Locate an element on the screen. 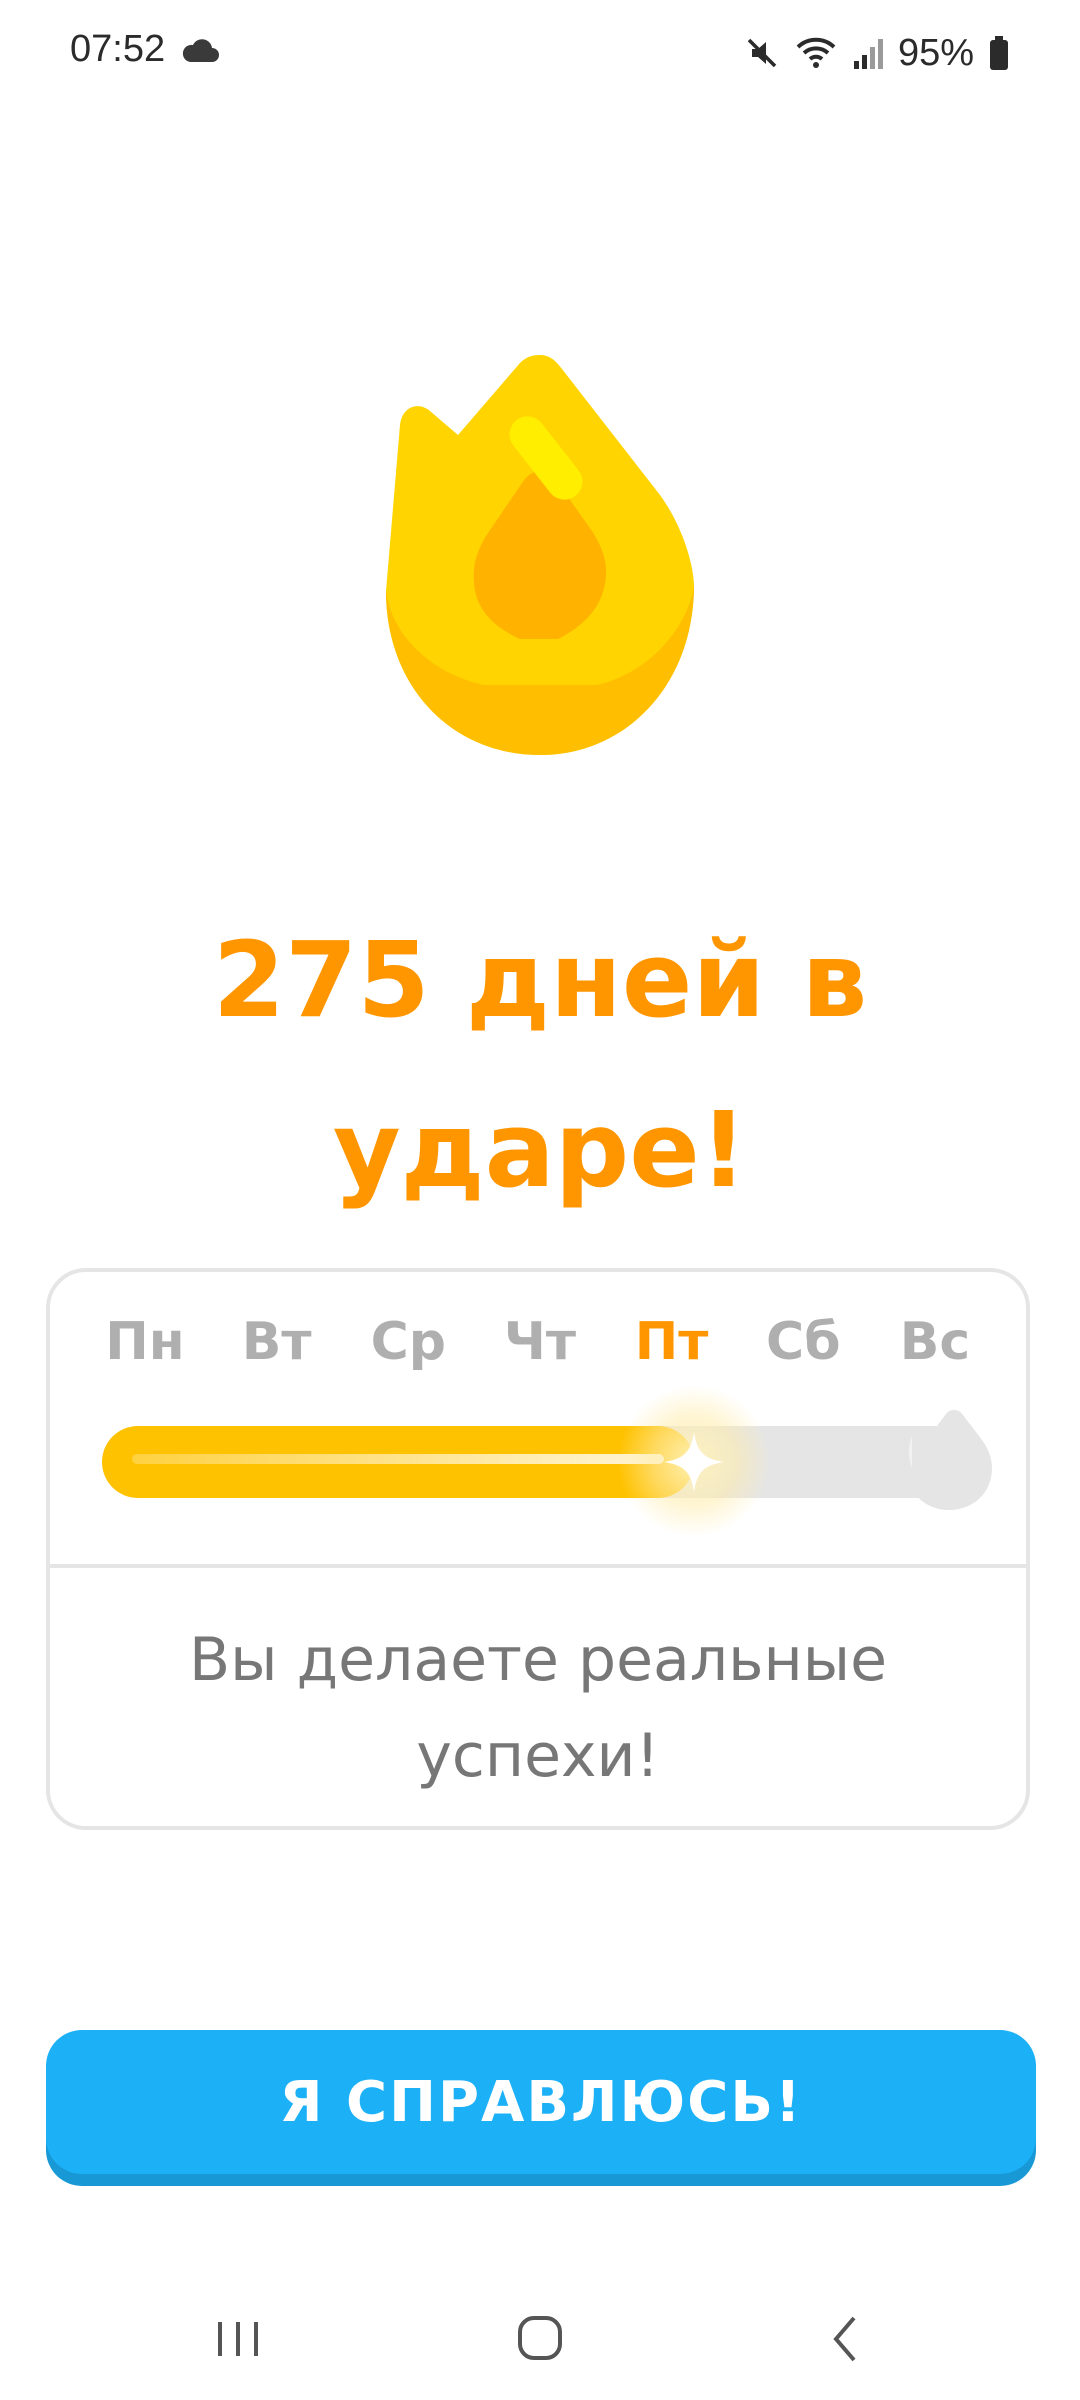 Image resolution: width=1080 pixels, height=2400 pixels. mute-icon is located at coordinates (762, 53).